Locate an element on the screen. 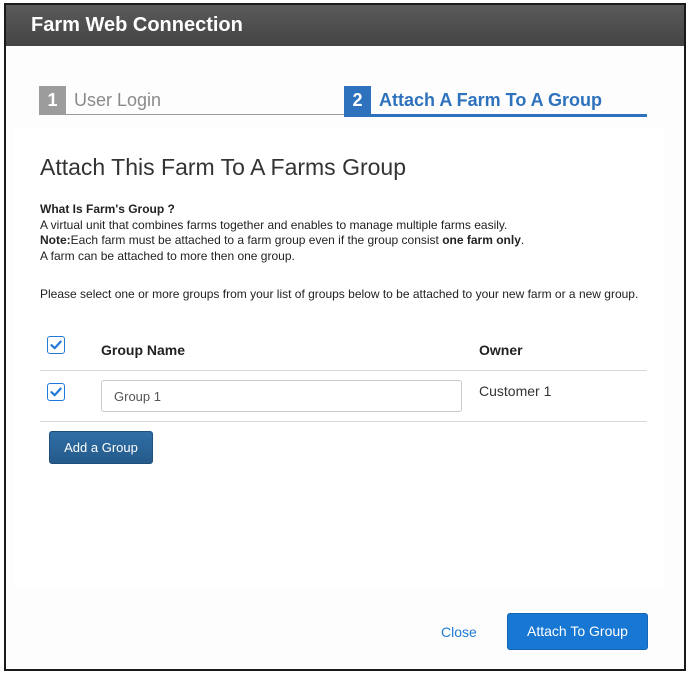 The width and height of the screenshot is (691, 675). close-button: Close is located at coordinates (459, 632).